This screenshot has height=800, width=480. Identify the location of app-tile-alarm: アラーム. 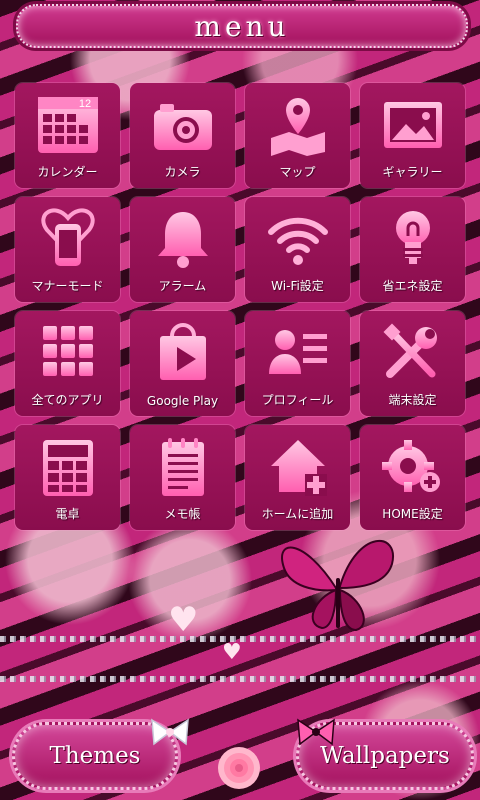
(182, 249).